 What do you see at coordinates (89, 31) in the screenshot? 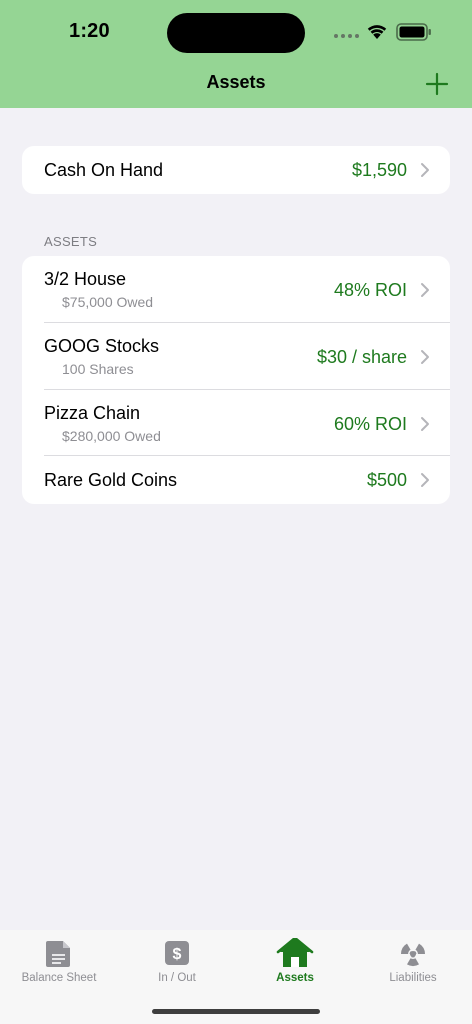
I see `status-time: 1:20` at bounding box center [89, 31].